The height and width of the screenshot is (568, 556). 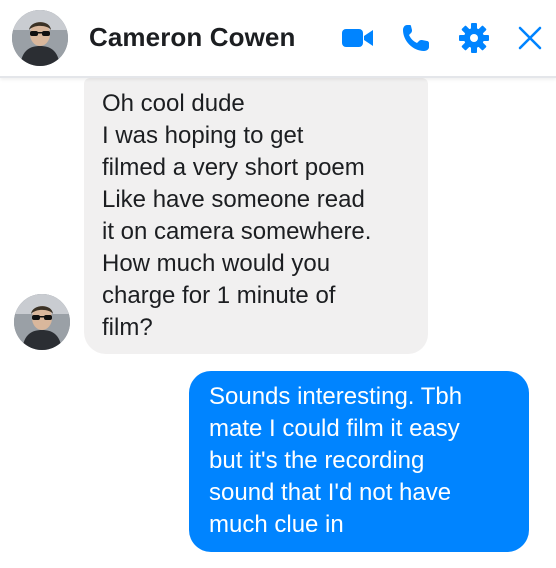 I want to click on settings-button, so click(x=474, y=38).